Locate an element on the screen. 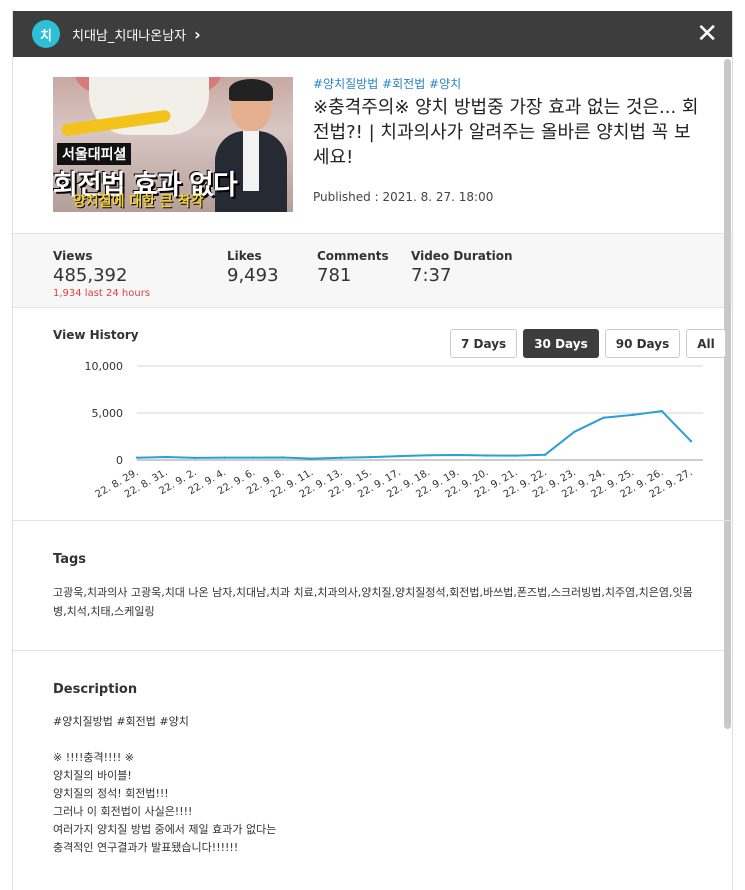 The width and height of the screenshot is (745, 890). close-icon: ✕ is located at coordinates (707, 34).